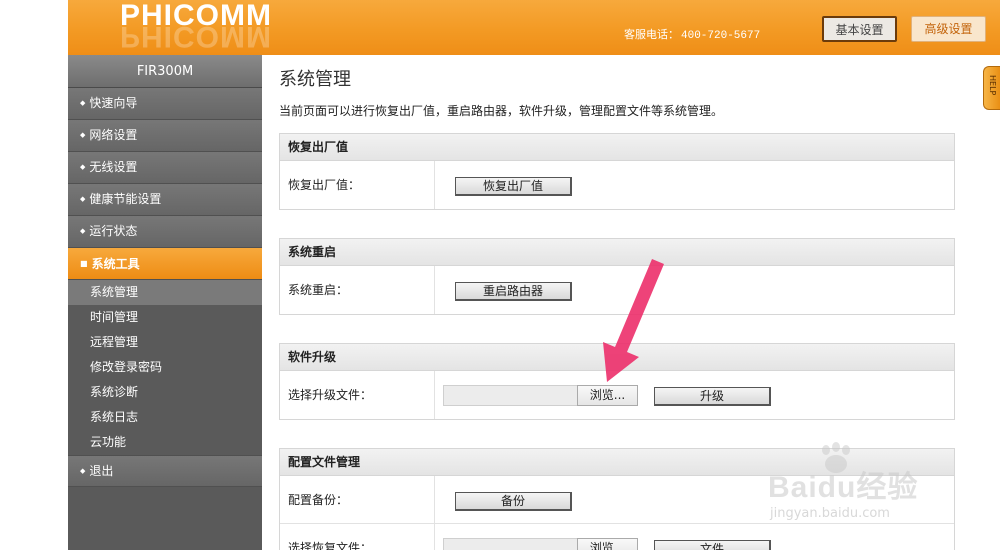 The width and height of the screenshot is (1000, 550). Describe the element at coordinates (513, 501) in the screenshot. I see `backup-button: 备份` at that location.